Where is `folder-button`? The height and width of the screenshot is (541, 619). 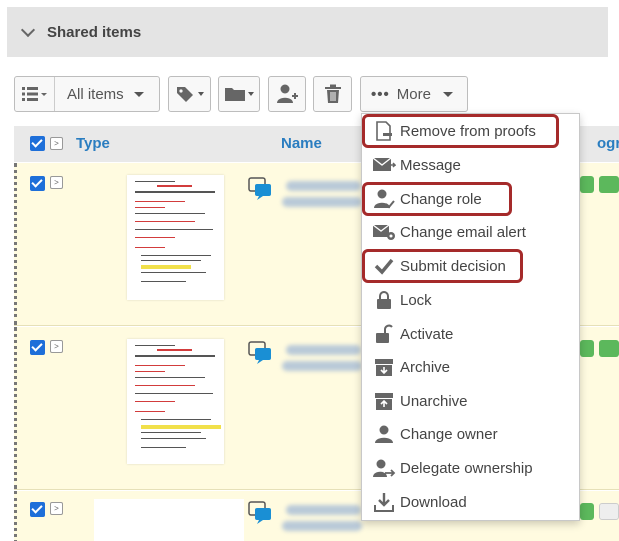
folder-button is located at coordinates (239, 94).